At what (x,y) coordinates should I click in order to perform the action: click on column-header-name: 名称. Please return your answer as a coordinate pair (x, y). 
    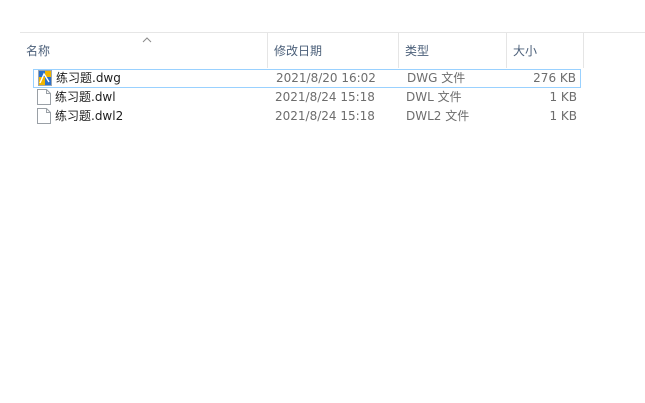
    Looking at the image, I should click on (144, 50).